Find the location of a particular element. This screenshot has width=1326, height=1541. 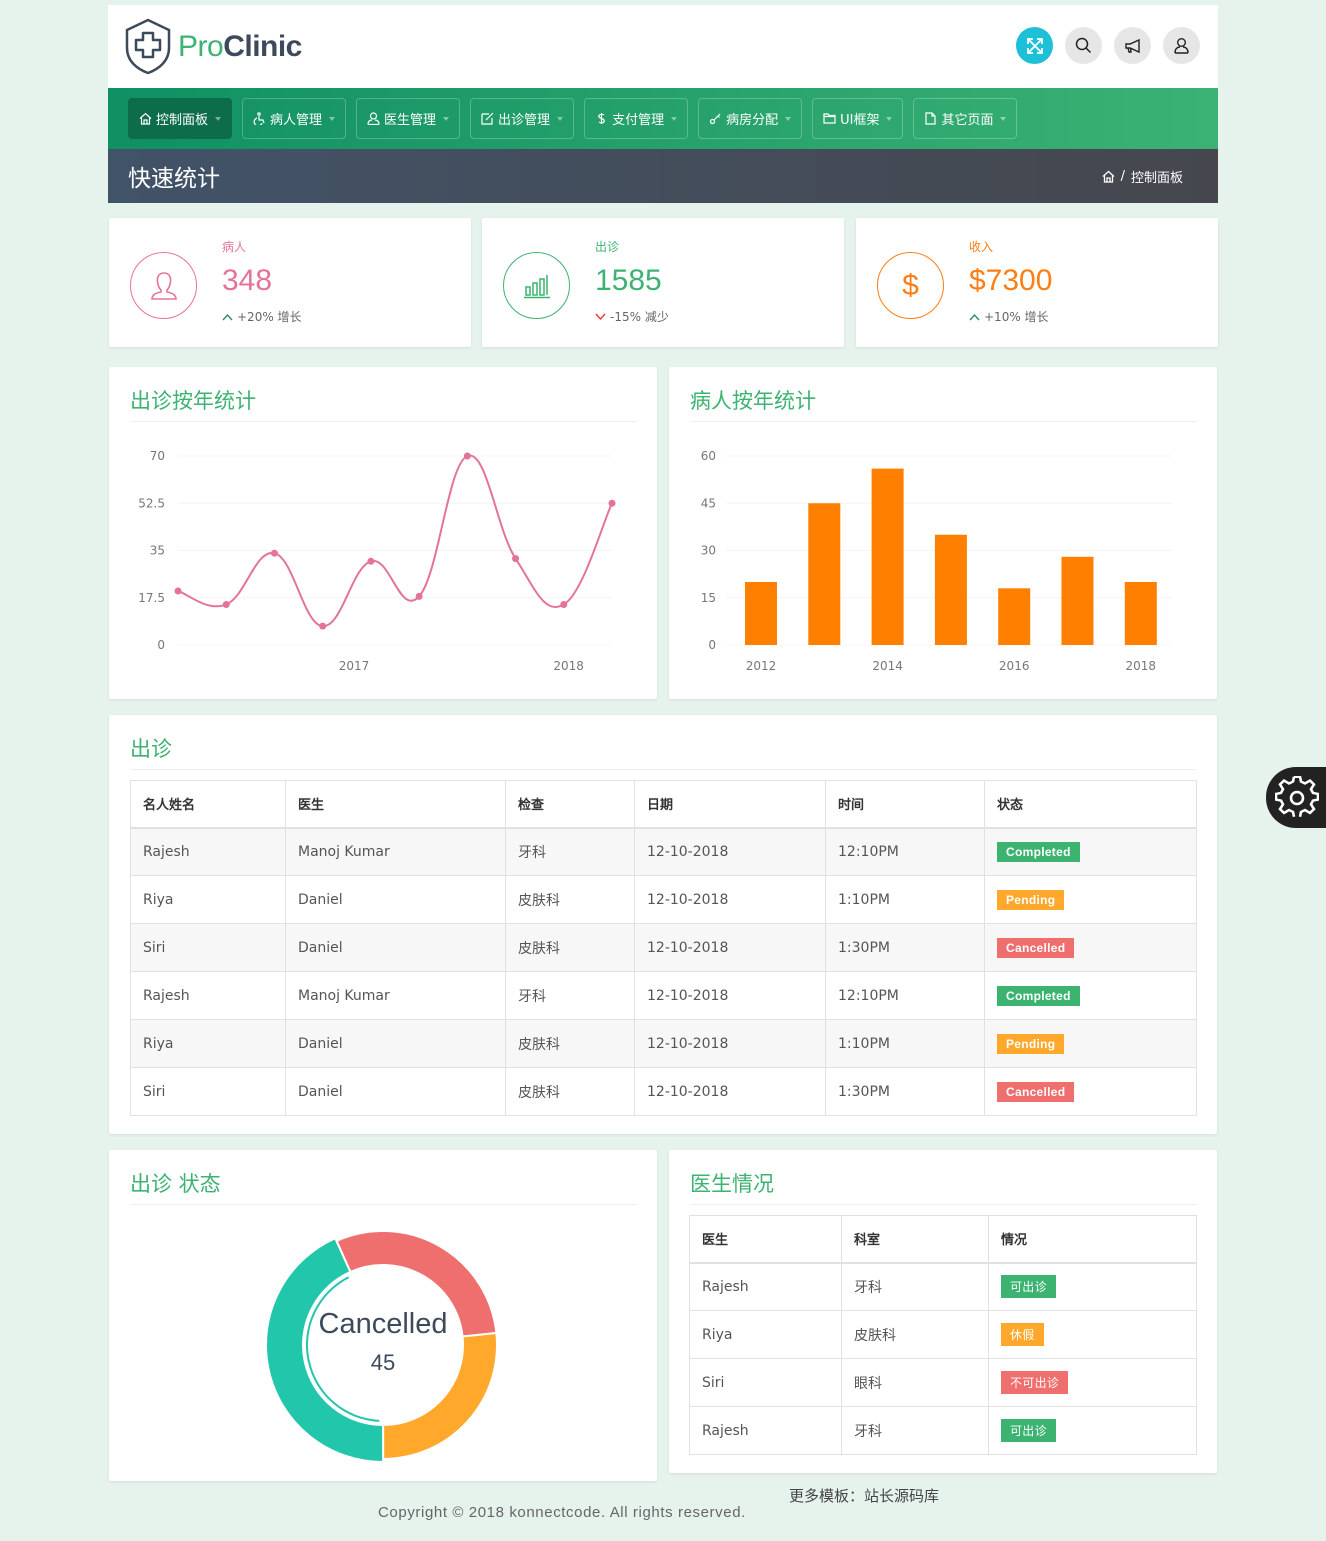

nav-label: 医生管理 is located at coordinates (410, 120).